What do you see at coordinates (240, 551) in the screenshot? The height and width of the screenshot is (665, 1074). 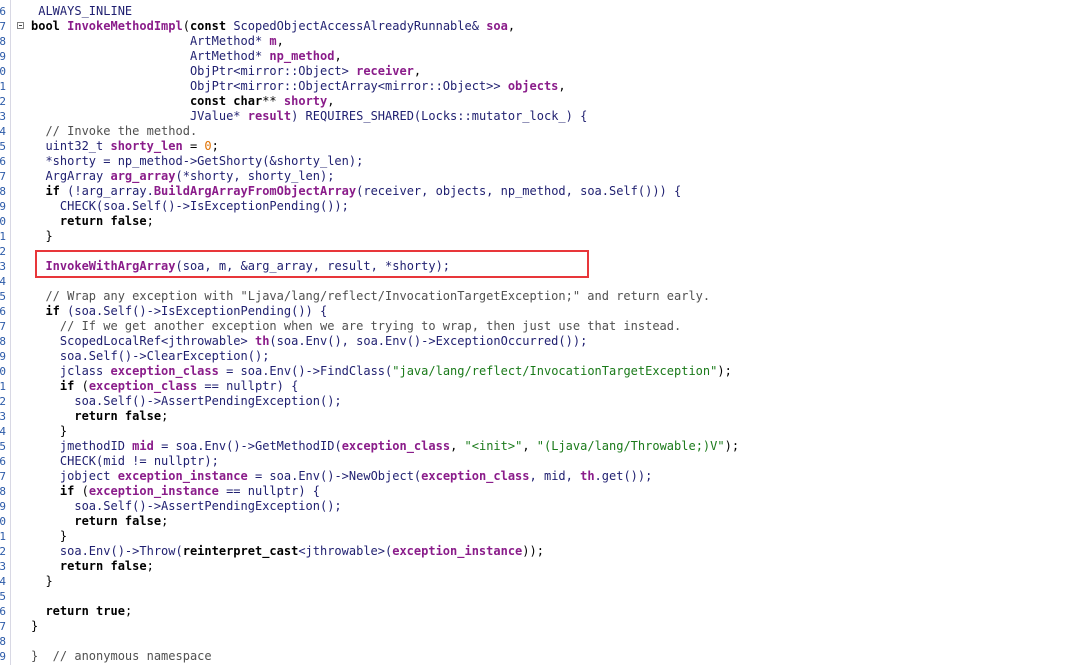 I see `code-token: reinterpret_cast` at bounding box center [240, 551].